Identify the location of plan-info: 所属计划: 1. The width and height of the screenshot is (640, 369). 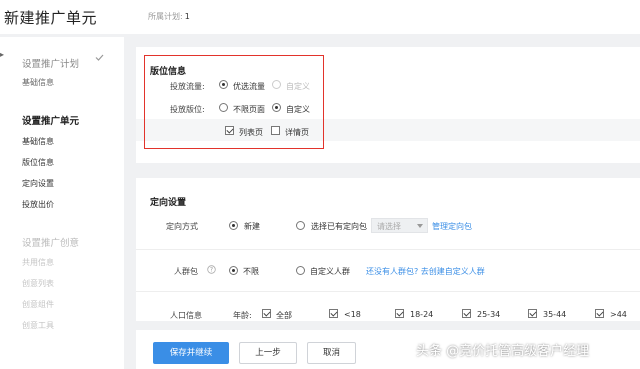
(169, 16).